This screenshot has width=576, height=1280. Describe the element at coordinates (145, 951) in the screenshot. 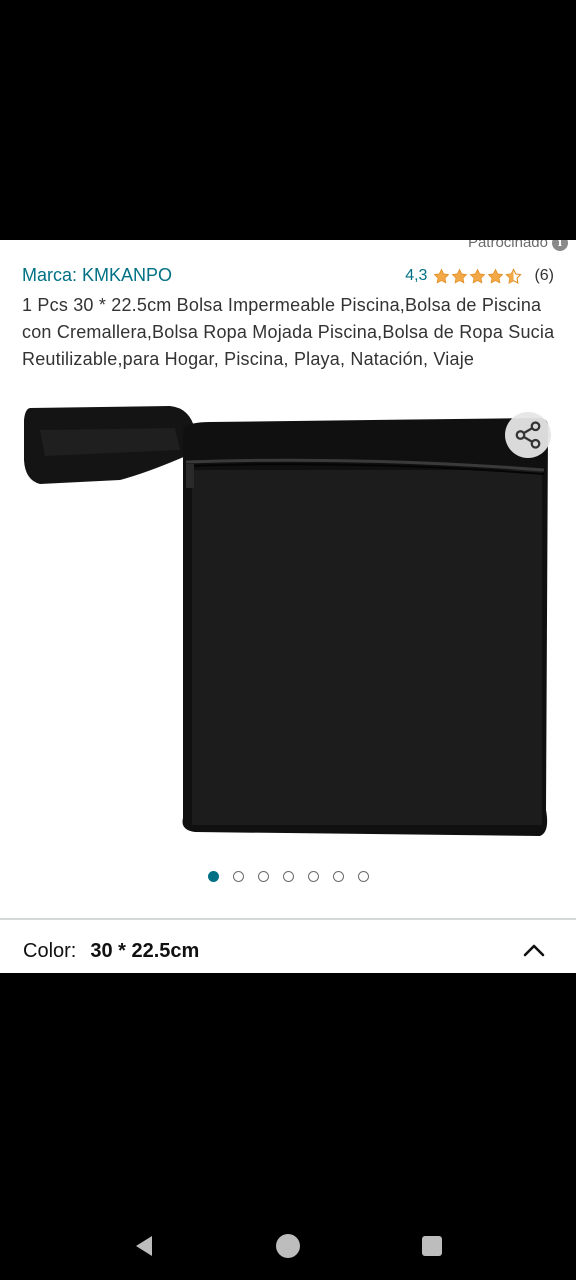

I see `color-value: 30 * 22.5cm` at that location.